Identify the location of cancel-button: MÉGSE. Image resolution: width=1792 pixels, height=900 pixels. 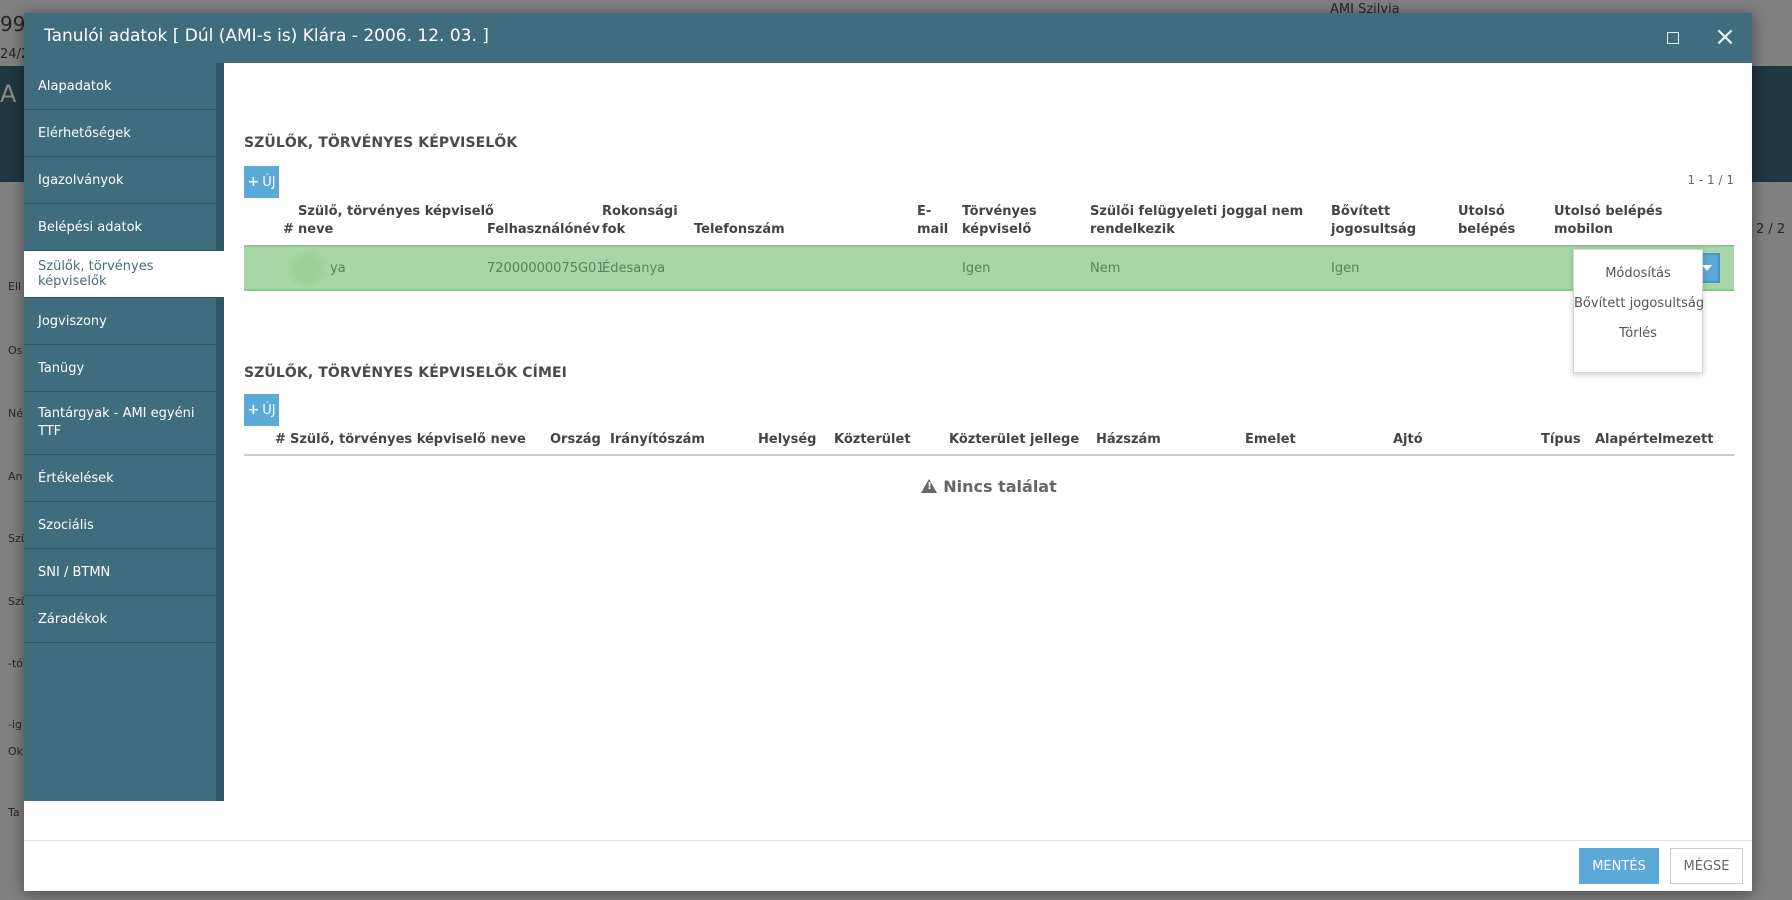
(1706, 866).